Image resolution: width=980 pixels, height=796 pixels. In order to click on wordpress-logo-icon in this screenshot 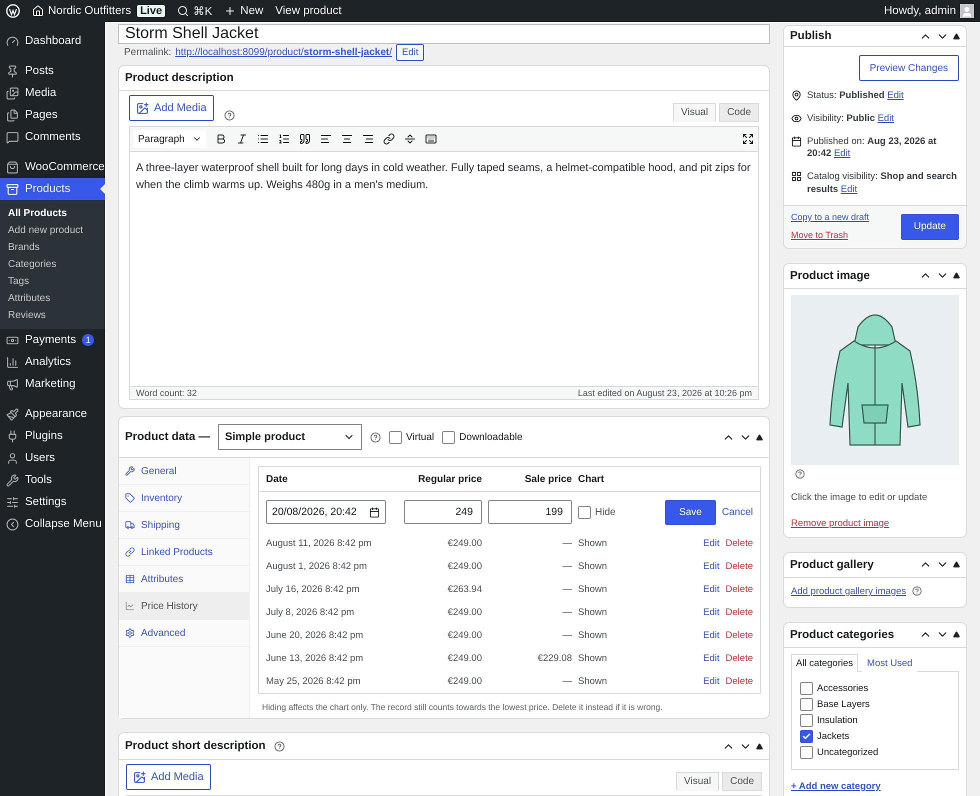, I will do `click(13, 11)`.